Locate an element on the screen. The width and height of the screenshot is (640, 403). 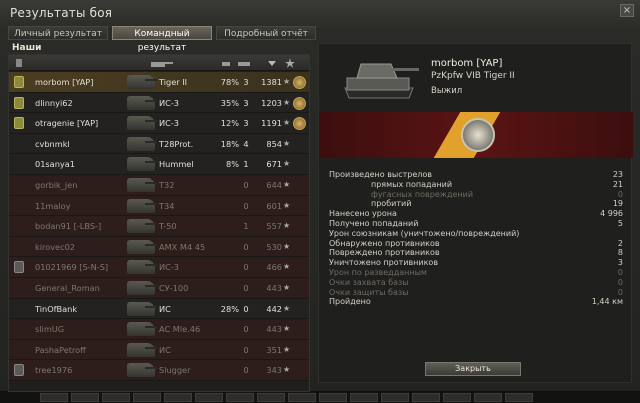
player-row: bodan91 [-LBS-] T-50 1 557 ★ is located at coordinates (159, 226).